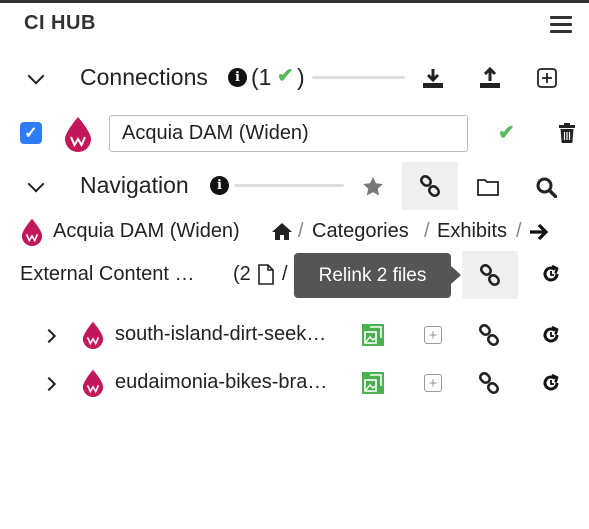  What do you see at coordinates (456, 275) in the screenshot?
I see `tooltip-arrow` at bounding box center [456, 275].